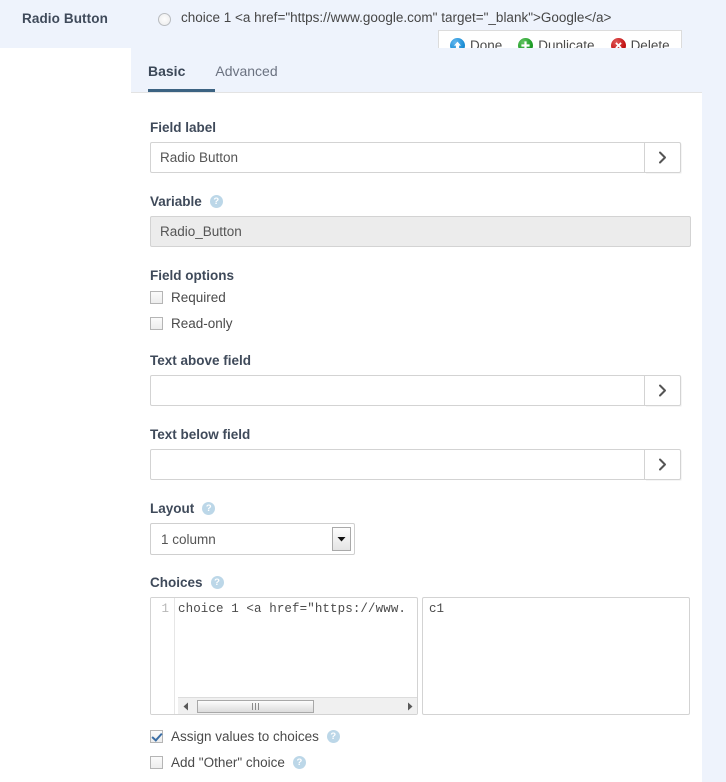 The height and width of the screenshot is (782, 726). What do you see at coordinates (420, 231) in the screenshot?
I see `variable-value: Radio_Button` at bounding box center [420, 231].